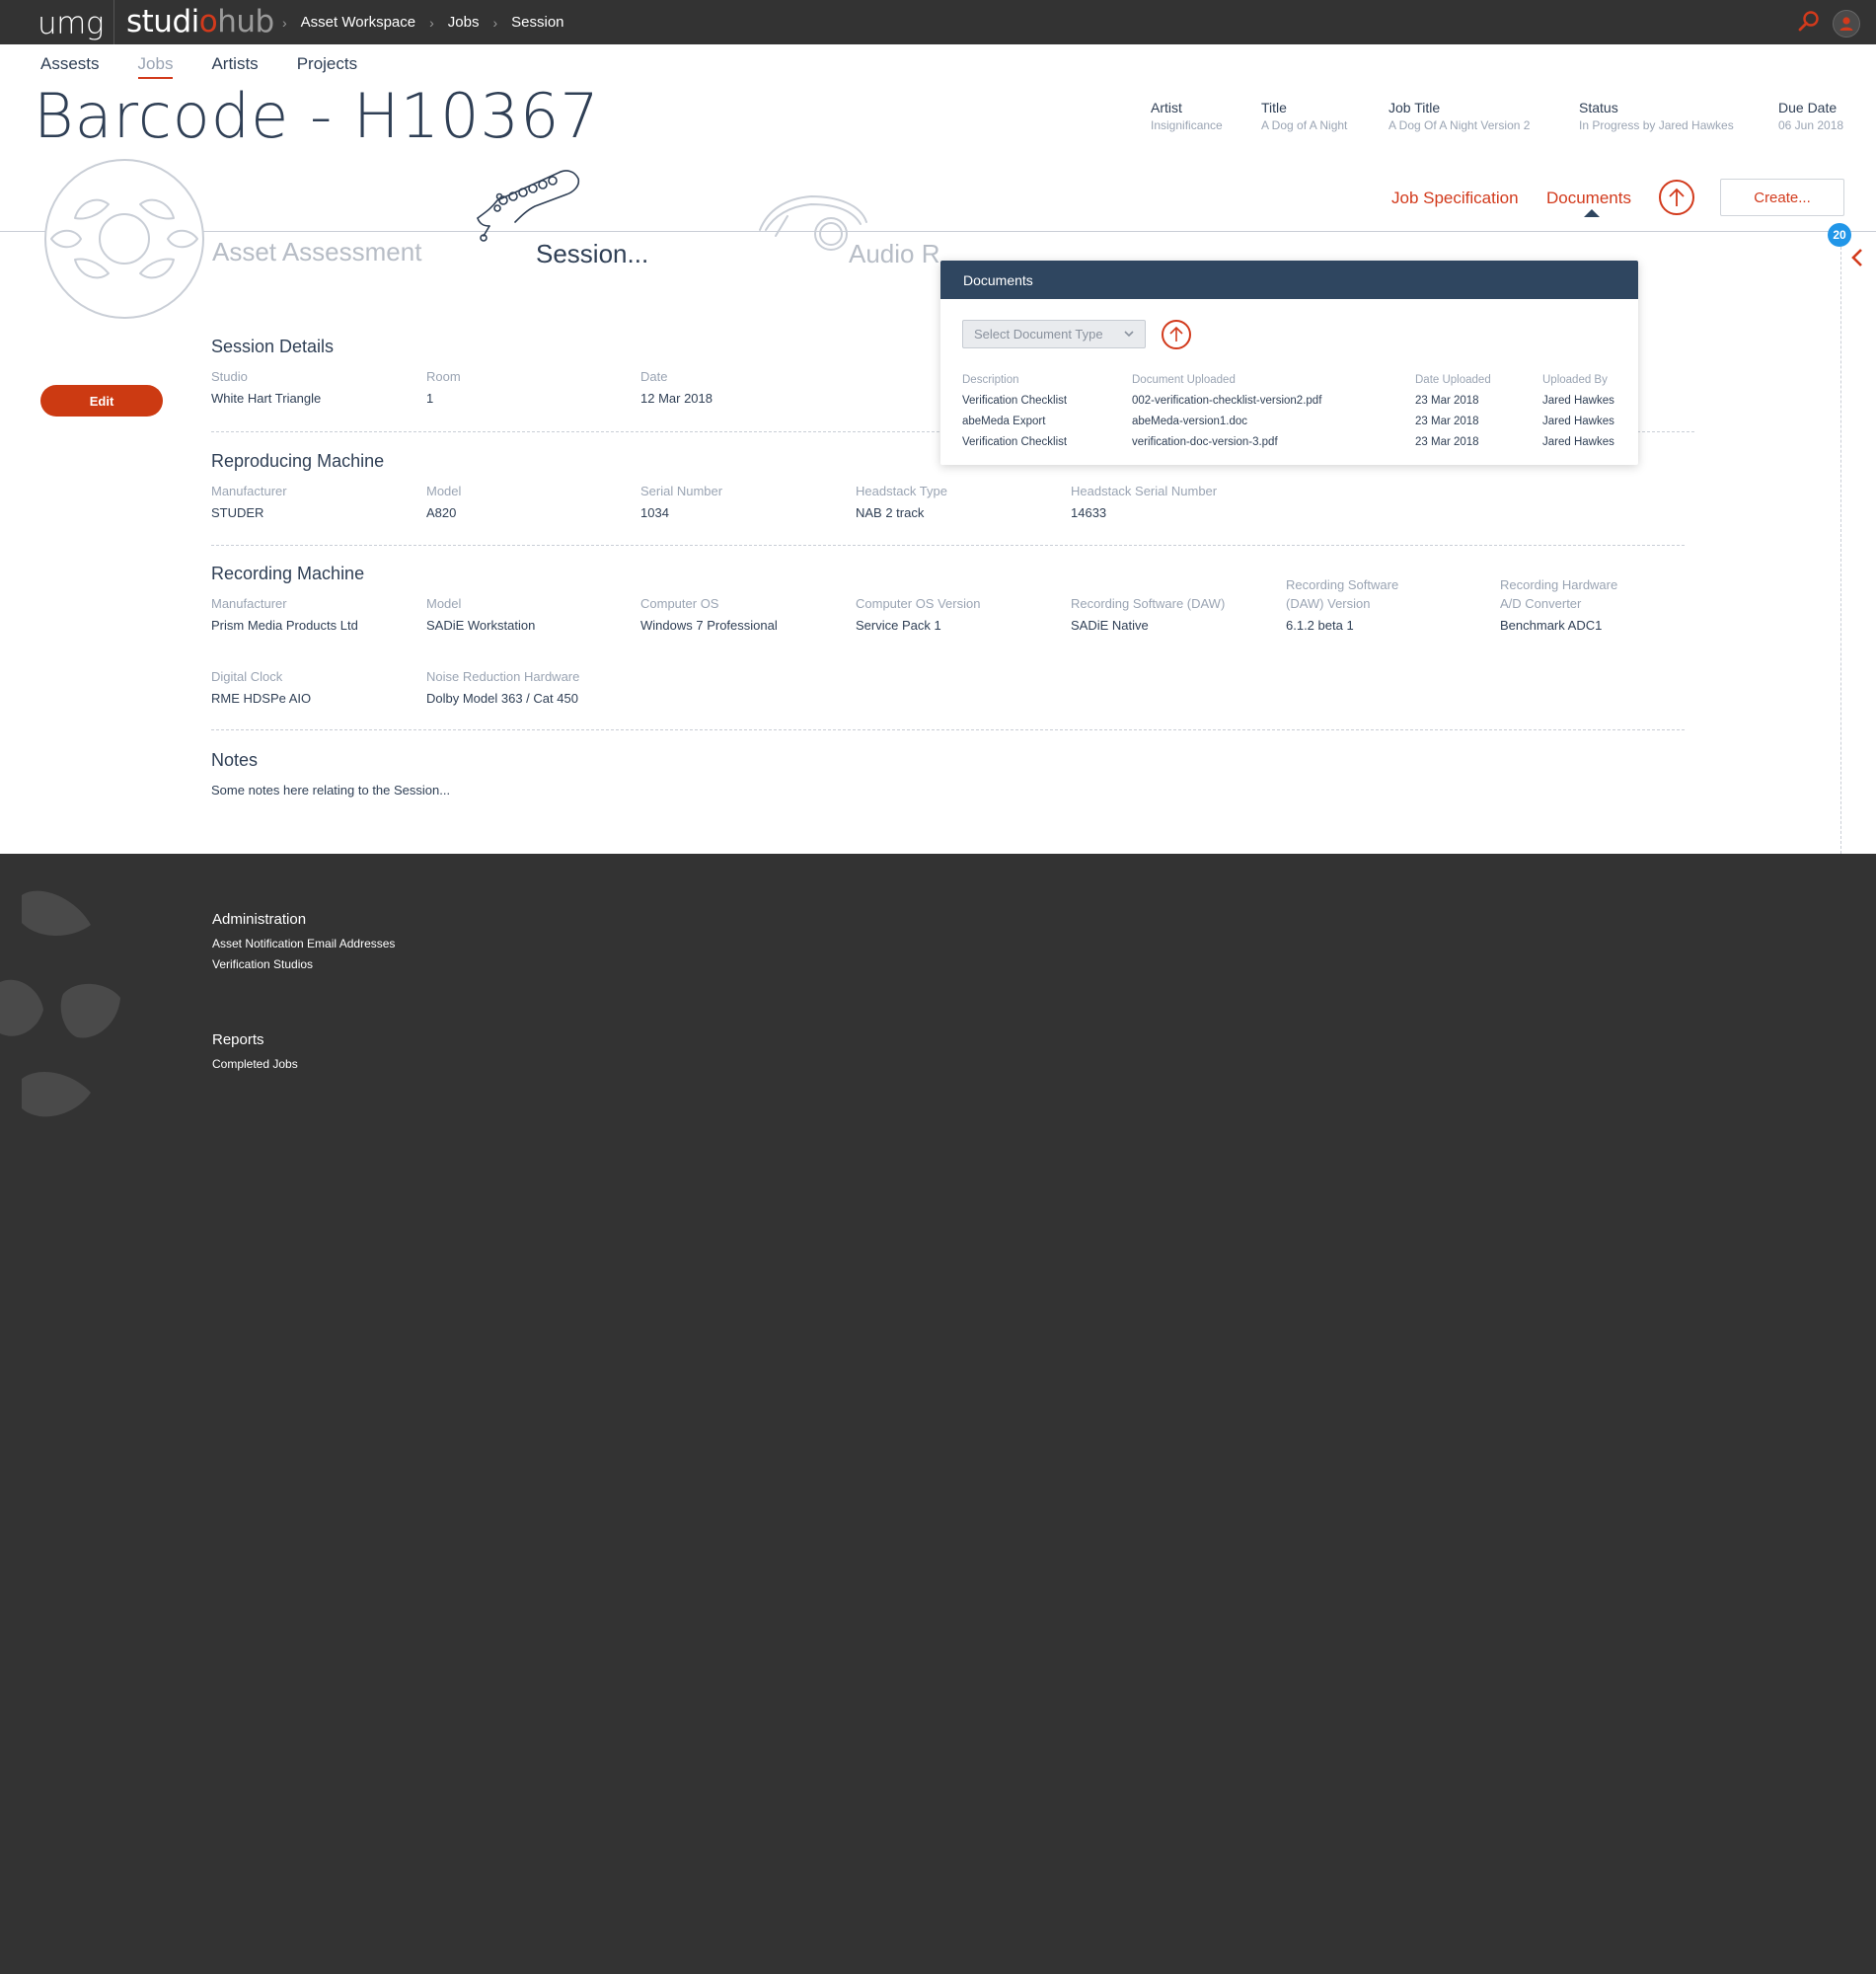  Describe the element at coordinates (1015, 441) in the screenshot. I see `table-cell: Verification Checklist` at that location.